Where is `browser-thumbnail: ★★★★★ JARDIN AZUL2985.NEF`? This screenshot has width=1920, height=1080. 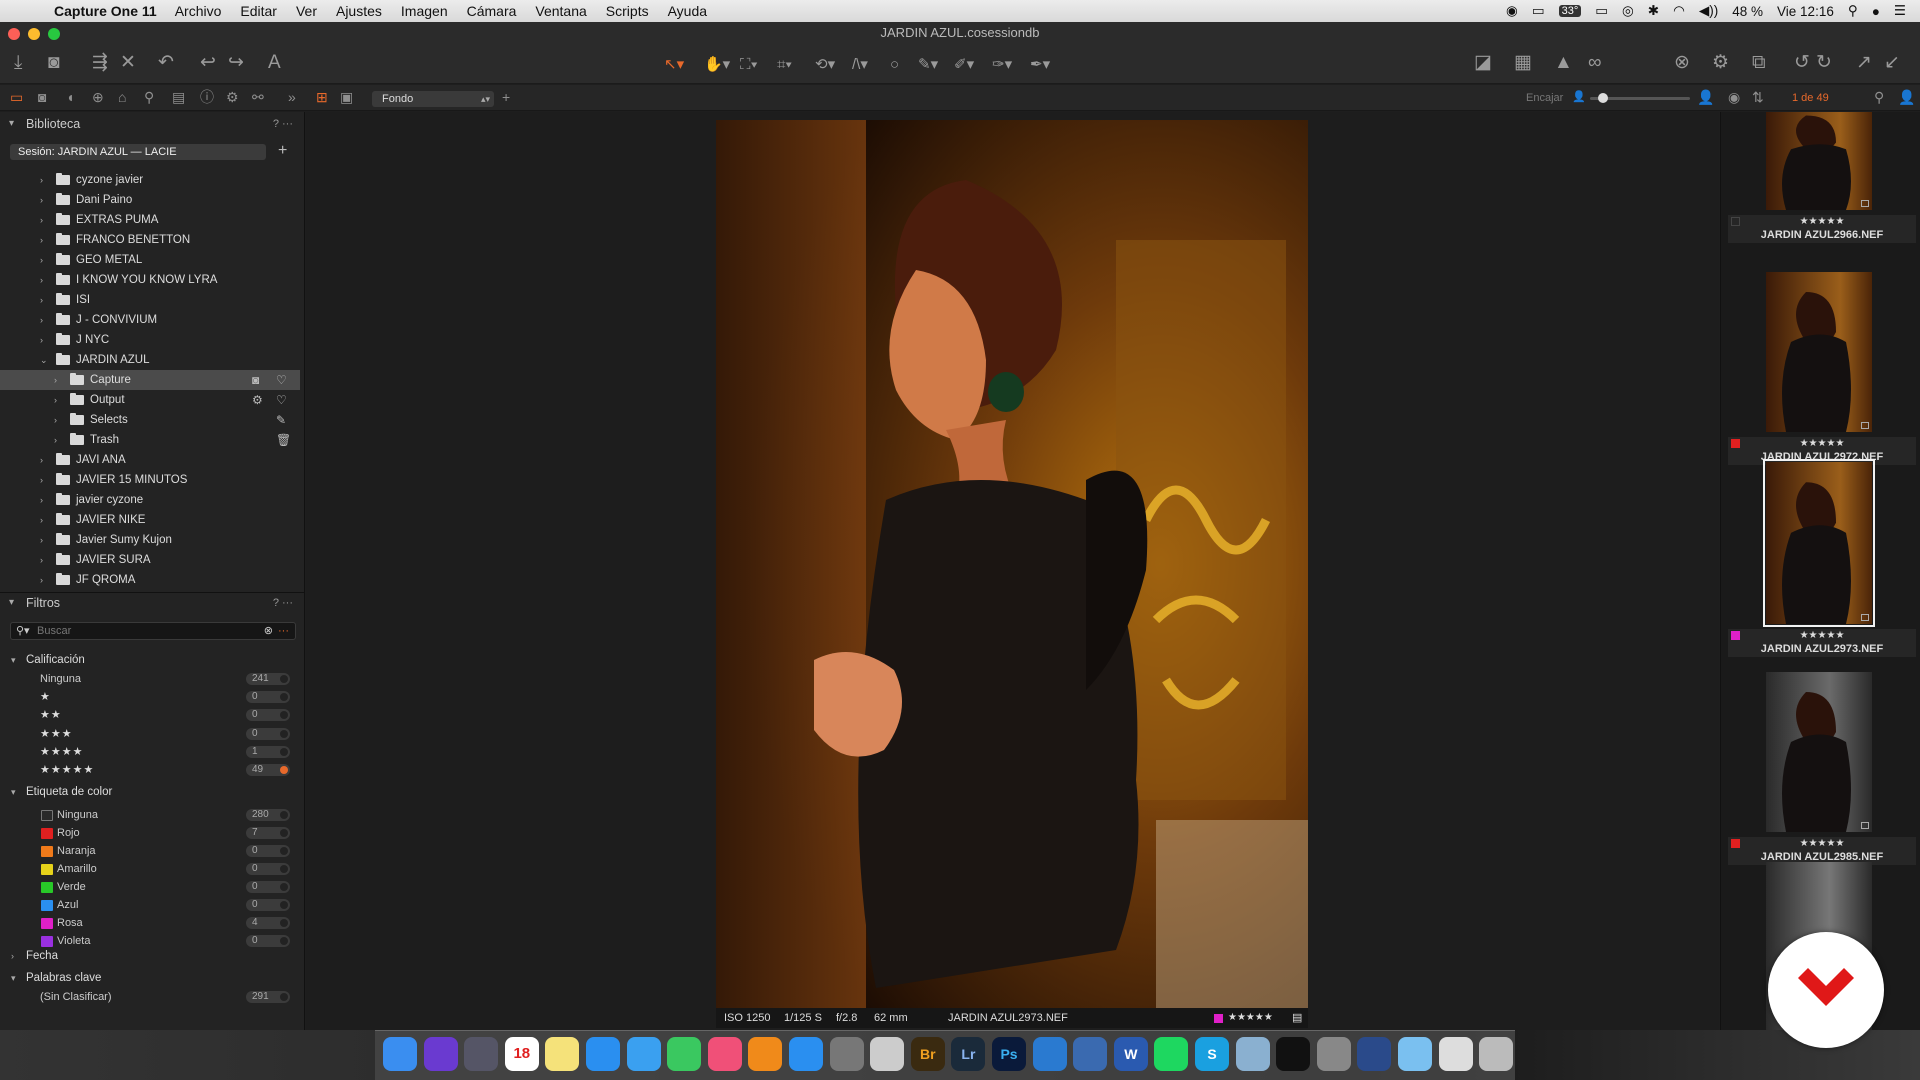 browser-thumbnail: ★★★★★ JARDIN AZUL2985.NEF is located at coordinates (1822, 763).